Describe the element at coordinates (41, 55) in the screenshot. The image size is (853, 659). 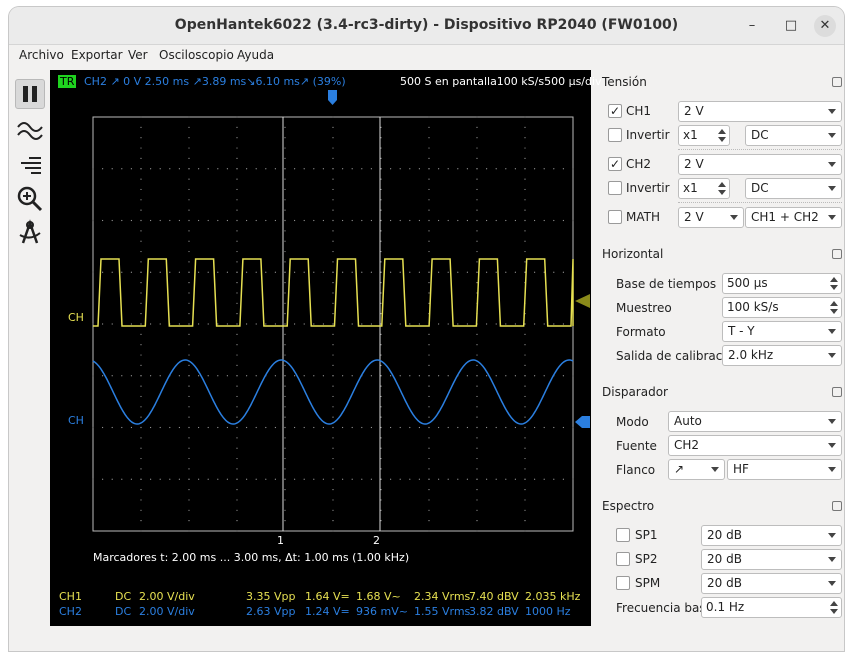
I see `menu-archivo: Archivo` at that location.